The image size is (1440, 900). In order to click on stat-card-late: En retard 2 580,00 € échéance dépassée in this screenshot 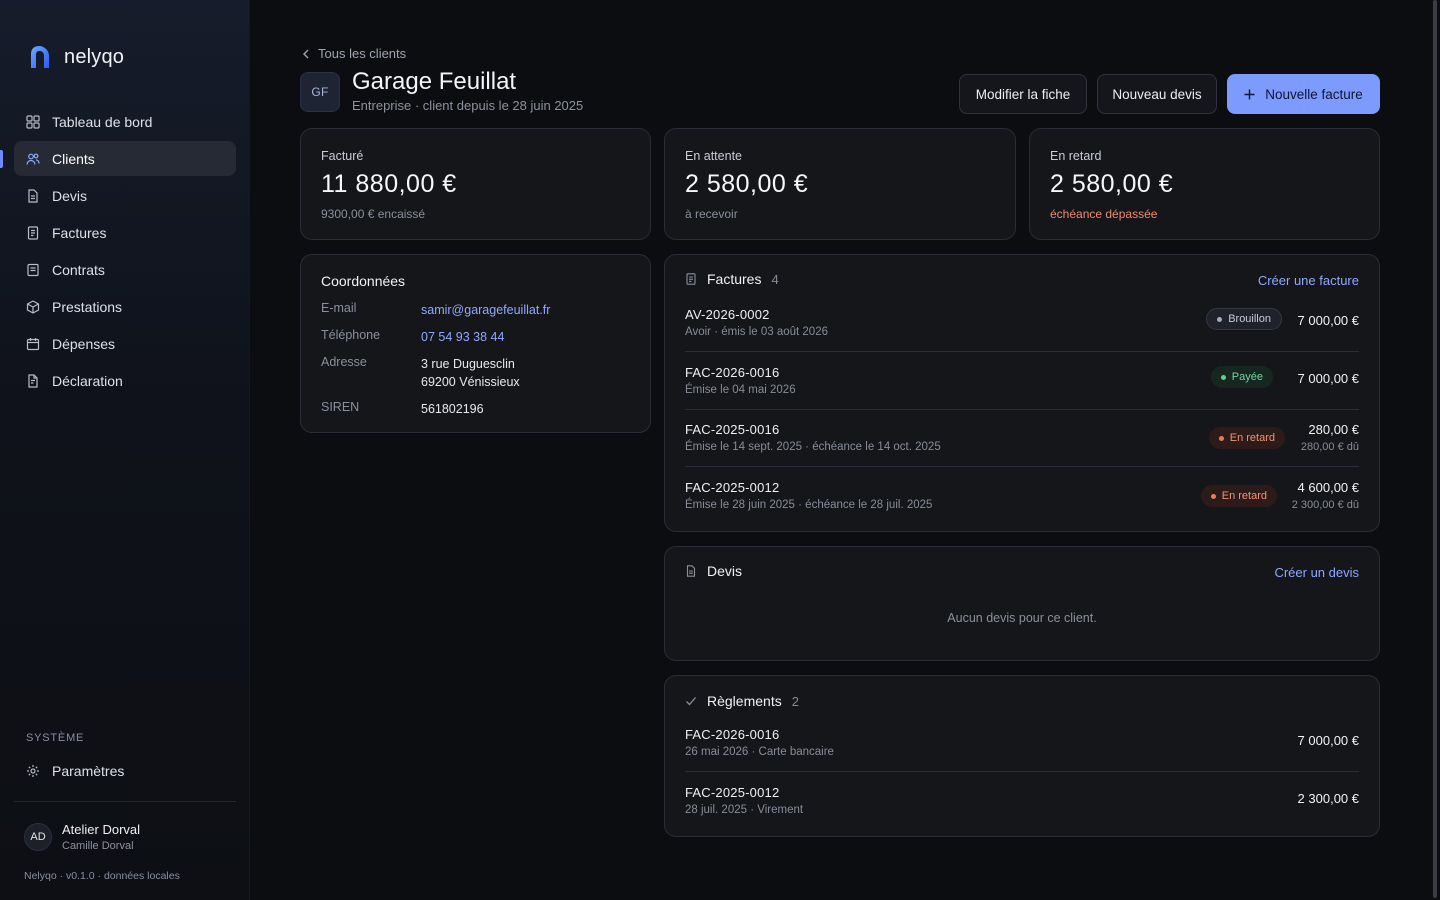, I will do `click(1204, 184)`.